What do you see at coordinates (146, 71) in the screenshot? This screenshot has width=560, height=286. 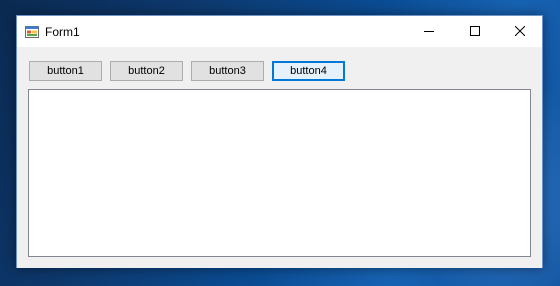 I see `button2: button2` at bounding box center [146, 71].